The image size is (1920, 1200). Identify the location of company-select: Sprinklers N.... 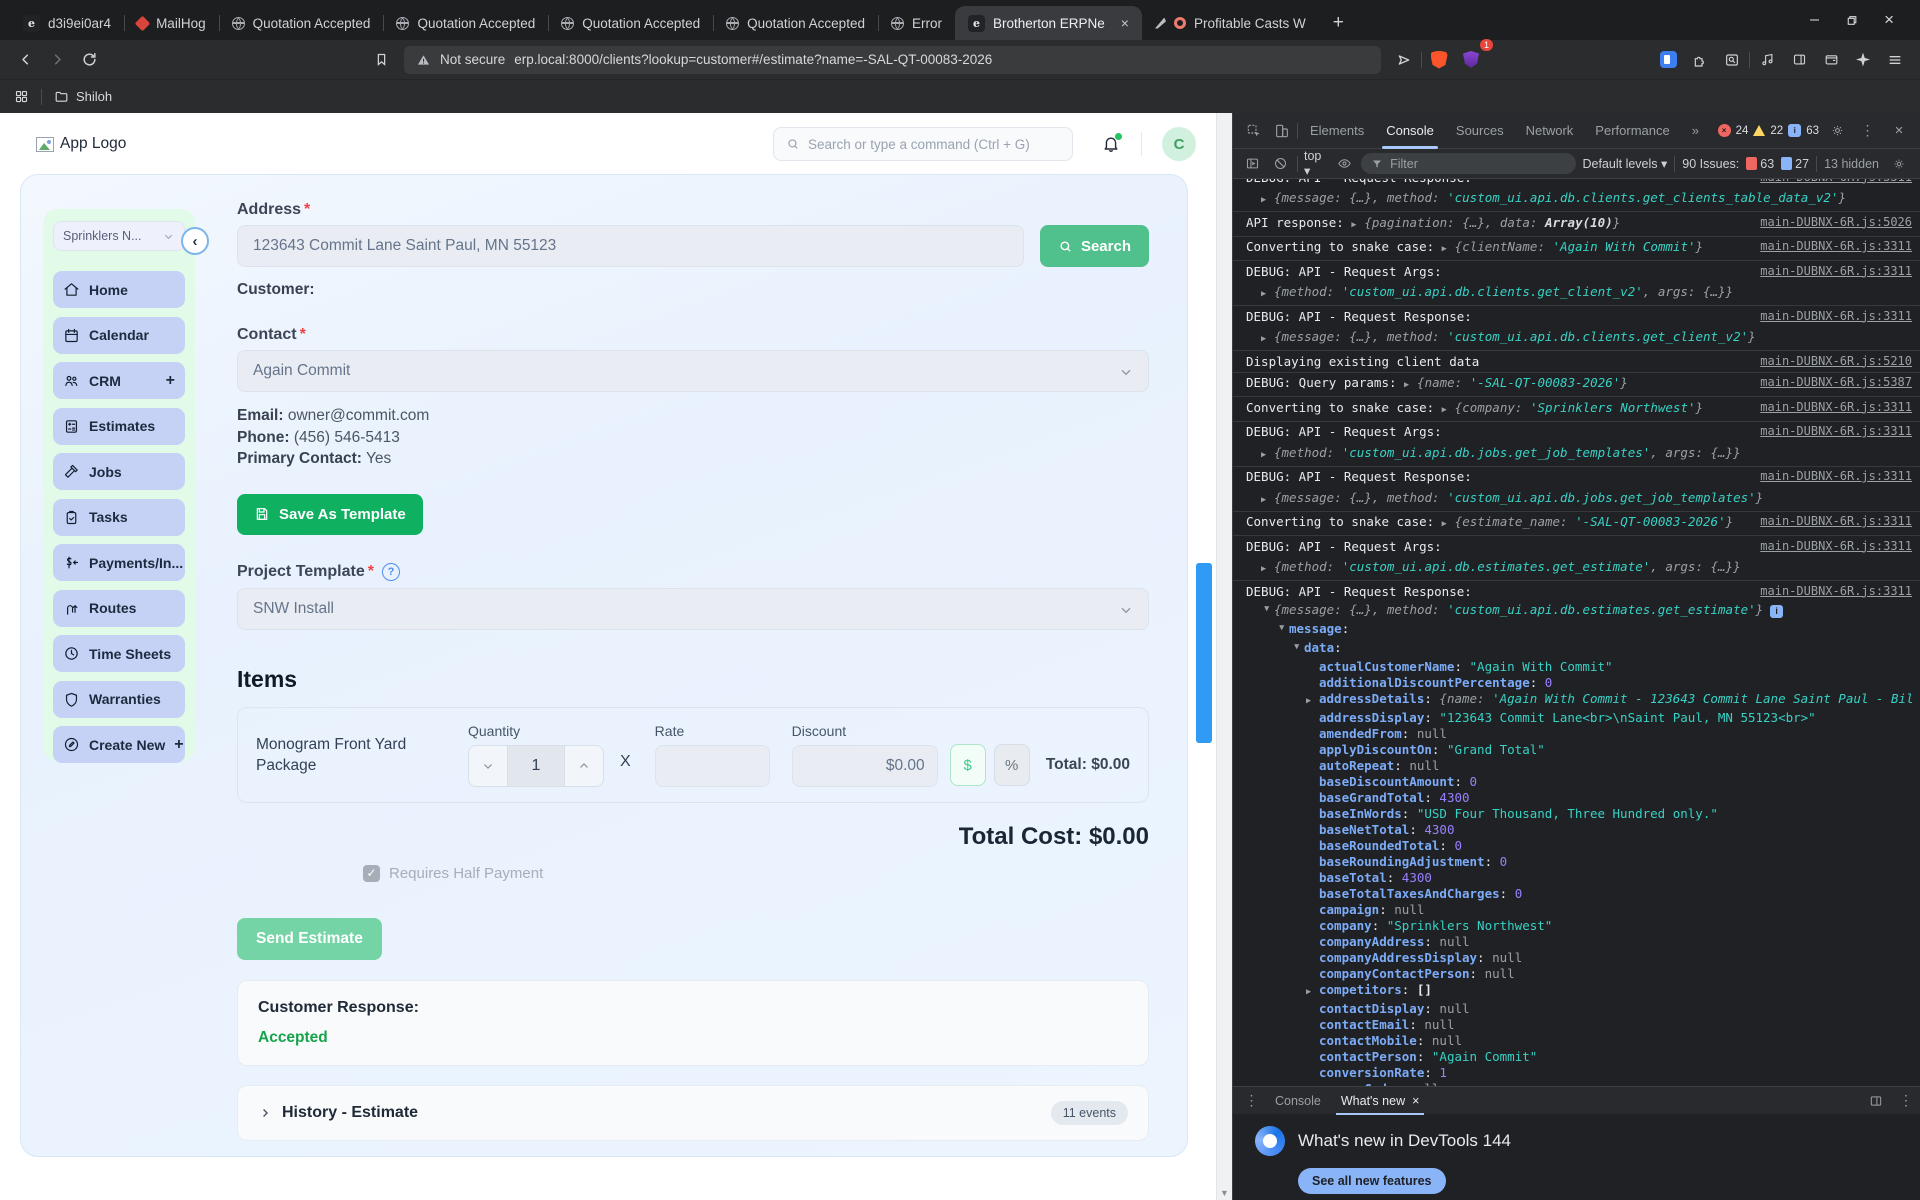
(119, 236).